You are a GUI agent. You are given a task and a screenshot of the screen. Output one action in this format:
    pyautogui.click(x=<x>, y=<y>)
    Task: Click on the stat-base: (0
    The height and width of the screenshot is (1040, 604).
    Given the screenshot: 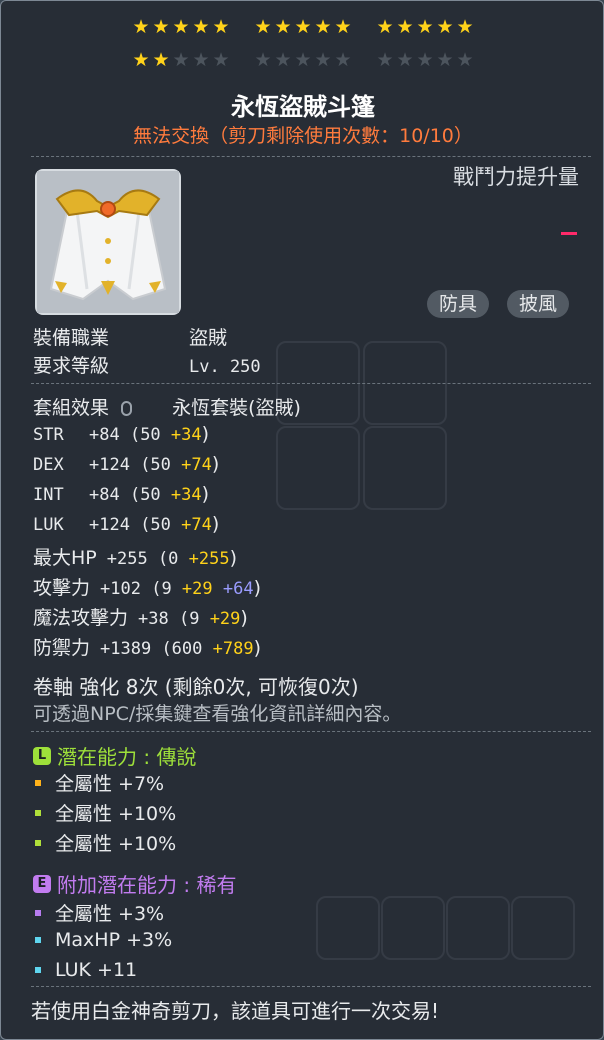 What is the action you would take?
    pyautogui.click(x=173, y=559)
    